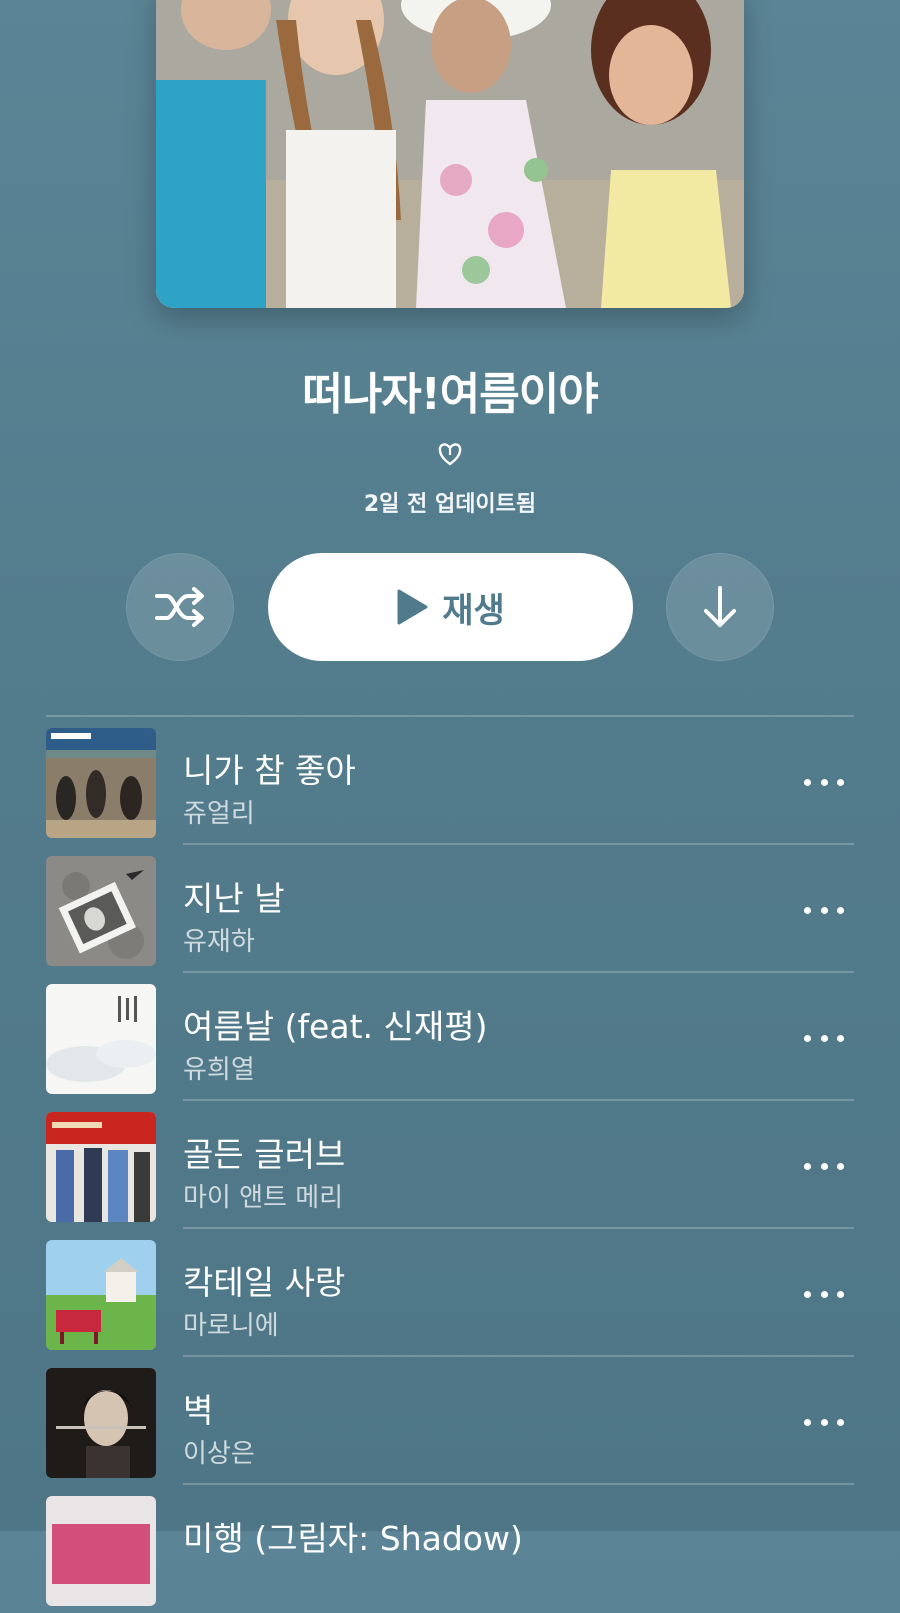 The width and height of the screenshot is (900, 1613). I want to click on track-artist: 마로니에, so click(231, 1326).